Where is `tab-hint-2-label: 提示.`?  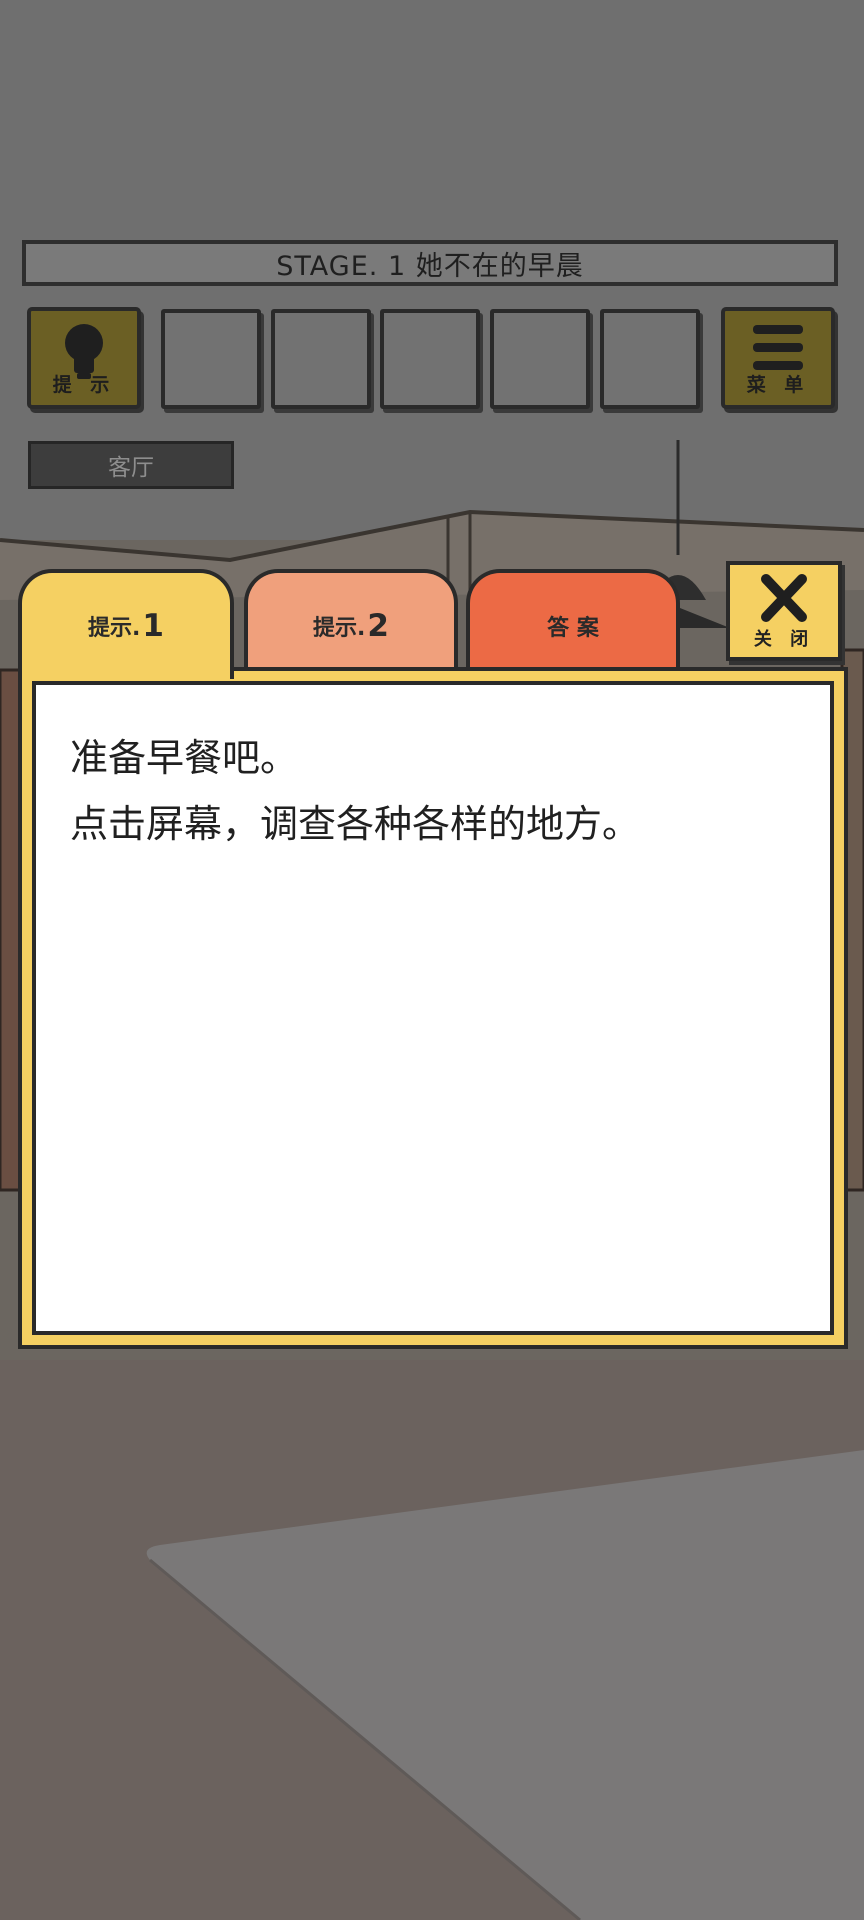
tab-hint-2-label: 提示. is located at coordinates (339, 628).